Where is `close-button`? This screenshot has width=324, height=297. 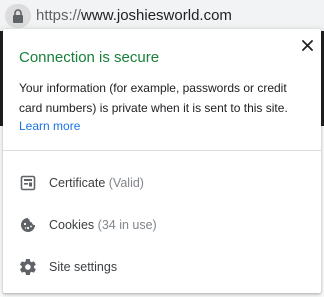
close-button is located at coordinates (307, 45).